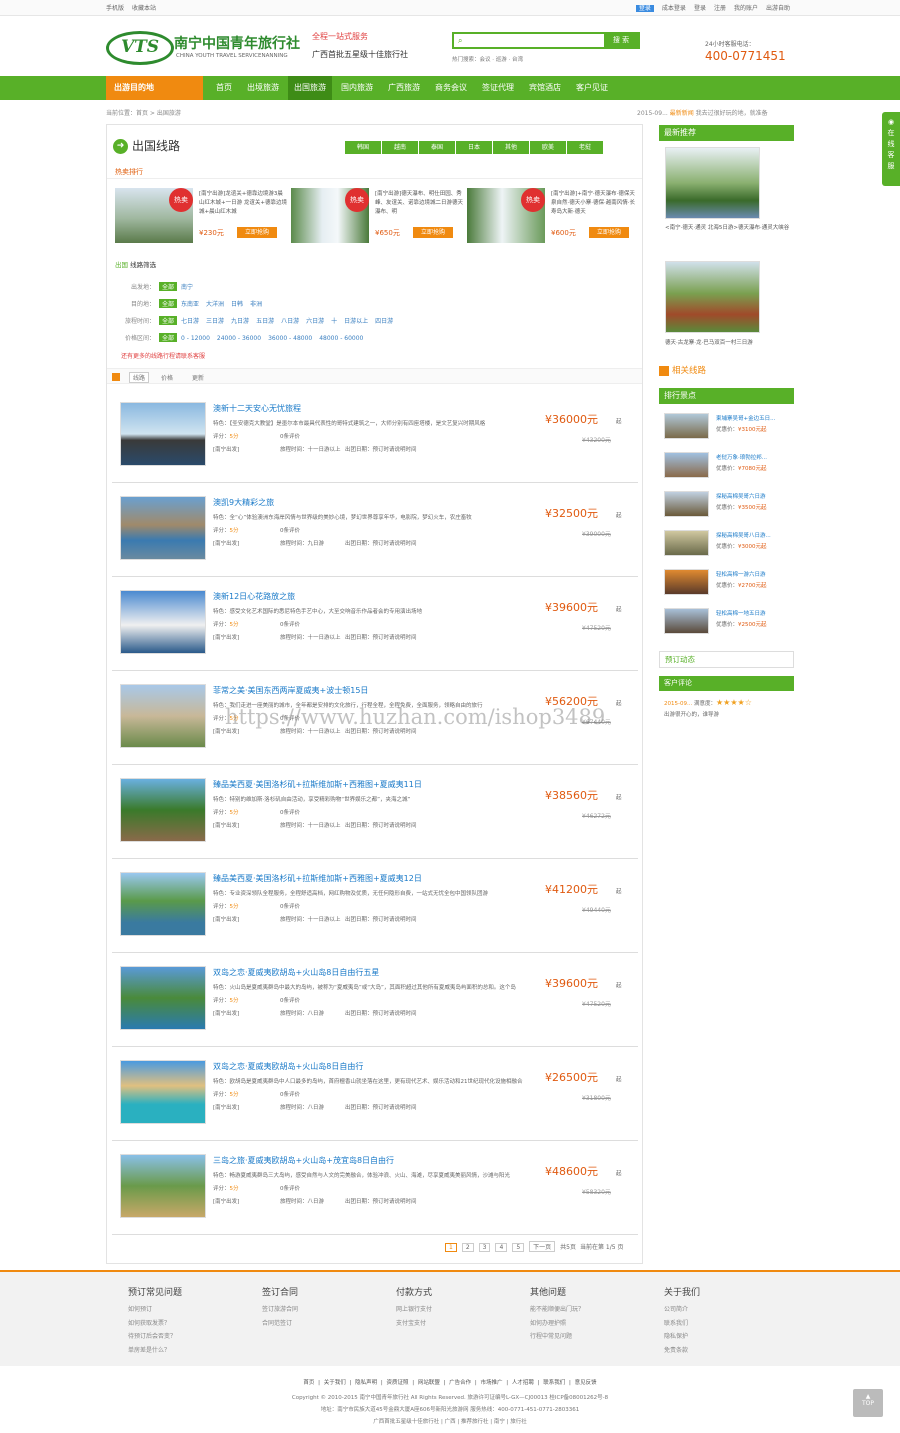  Describe the element at coordinates (729, 427) in the screenshot. I see `rank-item: 柬埔寨吴哥+金边五日... 优惠价：¥3100元起` at that location.